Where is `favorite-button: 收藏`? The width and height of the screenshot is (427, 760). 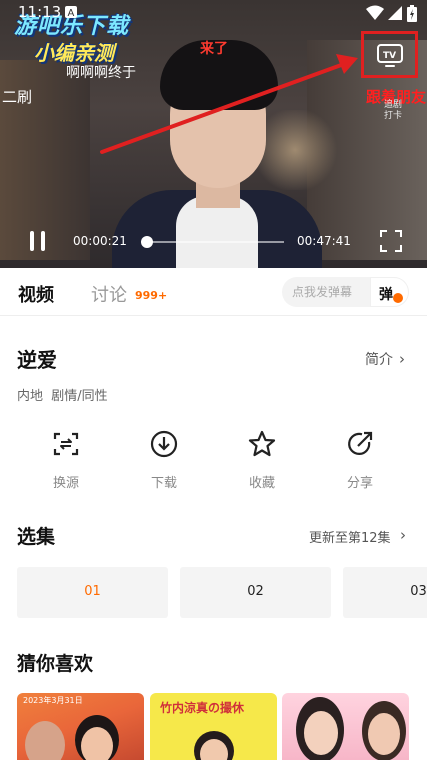
favorite-button: 收藏 is located at coordinates (262, 461).